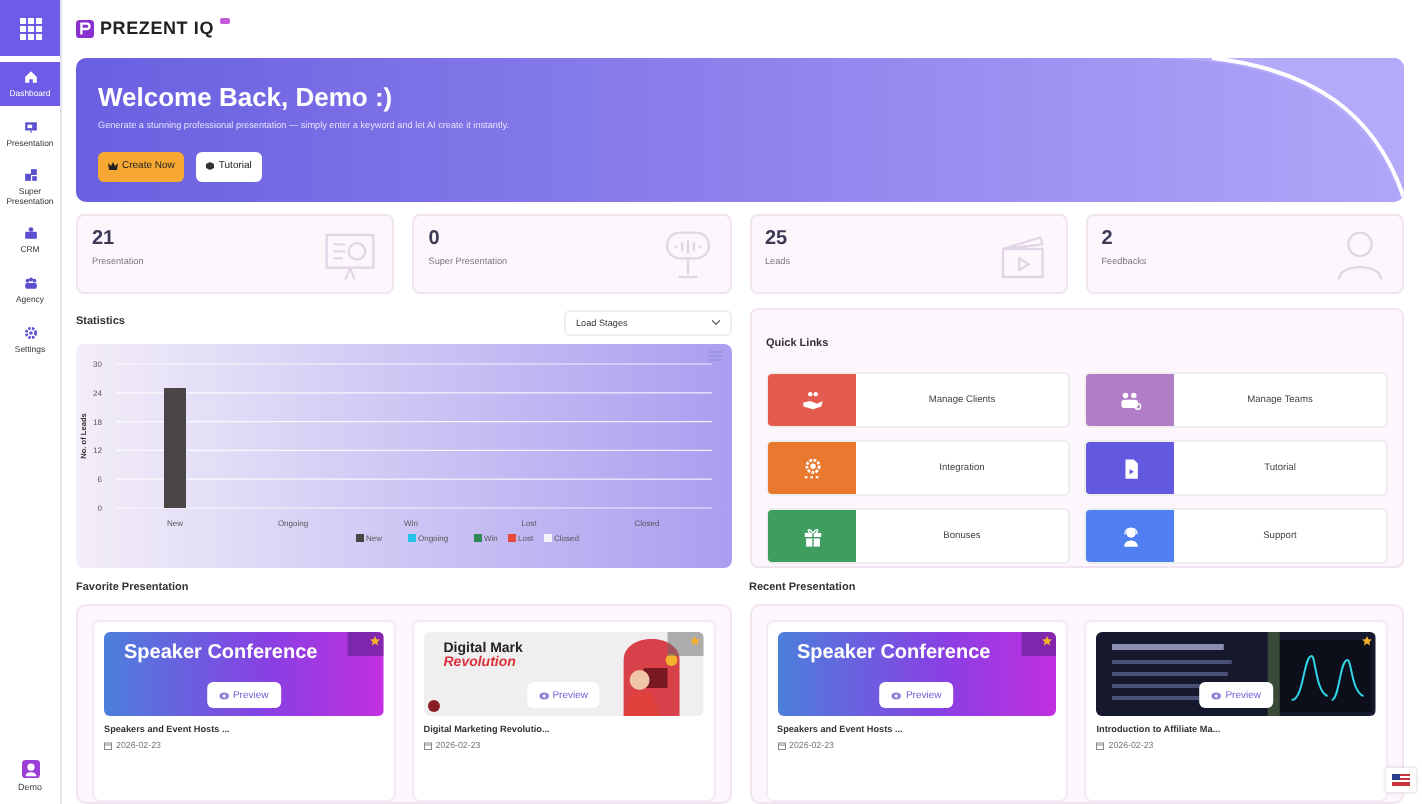 The image size is (1422, 804). I want to click on flag-button, so click(1401, 780).